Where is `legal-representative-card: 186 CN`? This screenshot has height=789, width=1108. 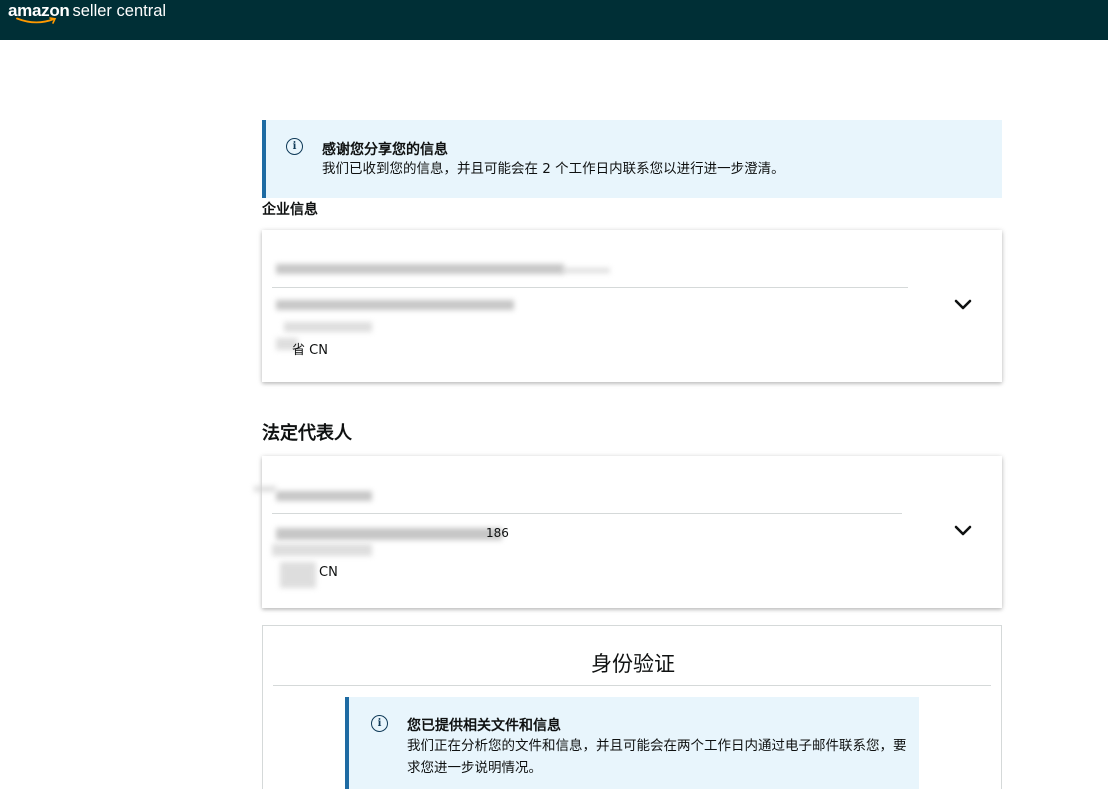
legal-representative-card: 186 CN is located at coordinates (628, 532).